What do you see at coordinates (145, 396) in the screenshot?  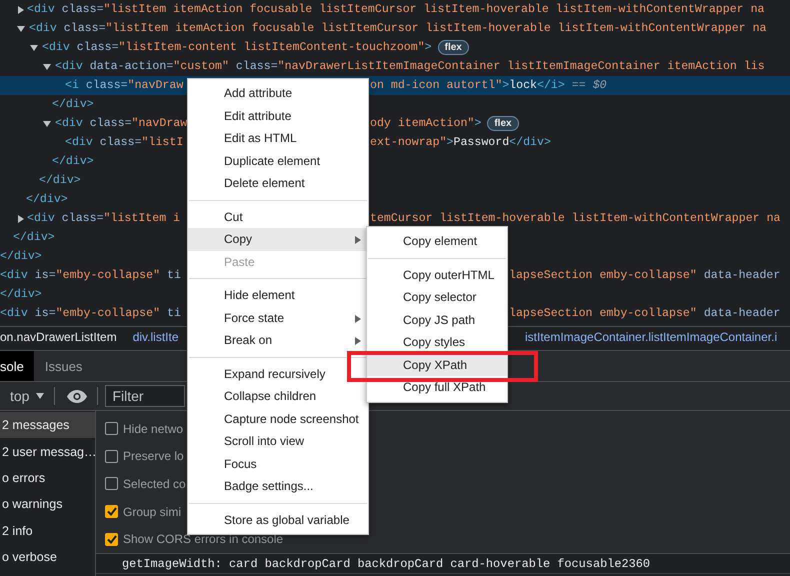 I see `filter-field: Filter` at bounding box center [145, 396].